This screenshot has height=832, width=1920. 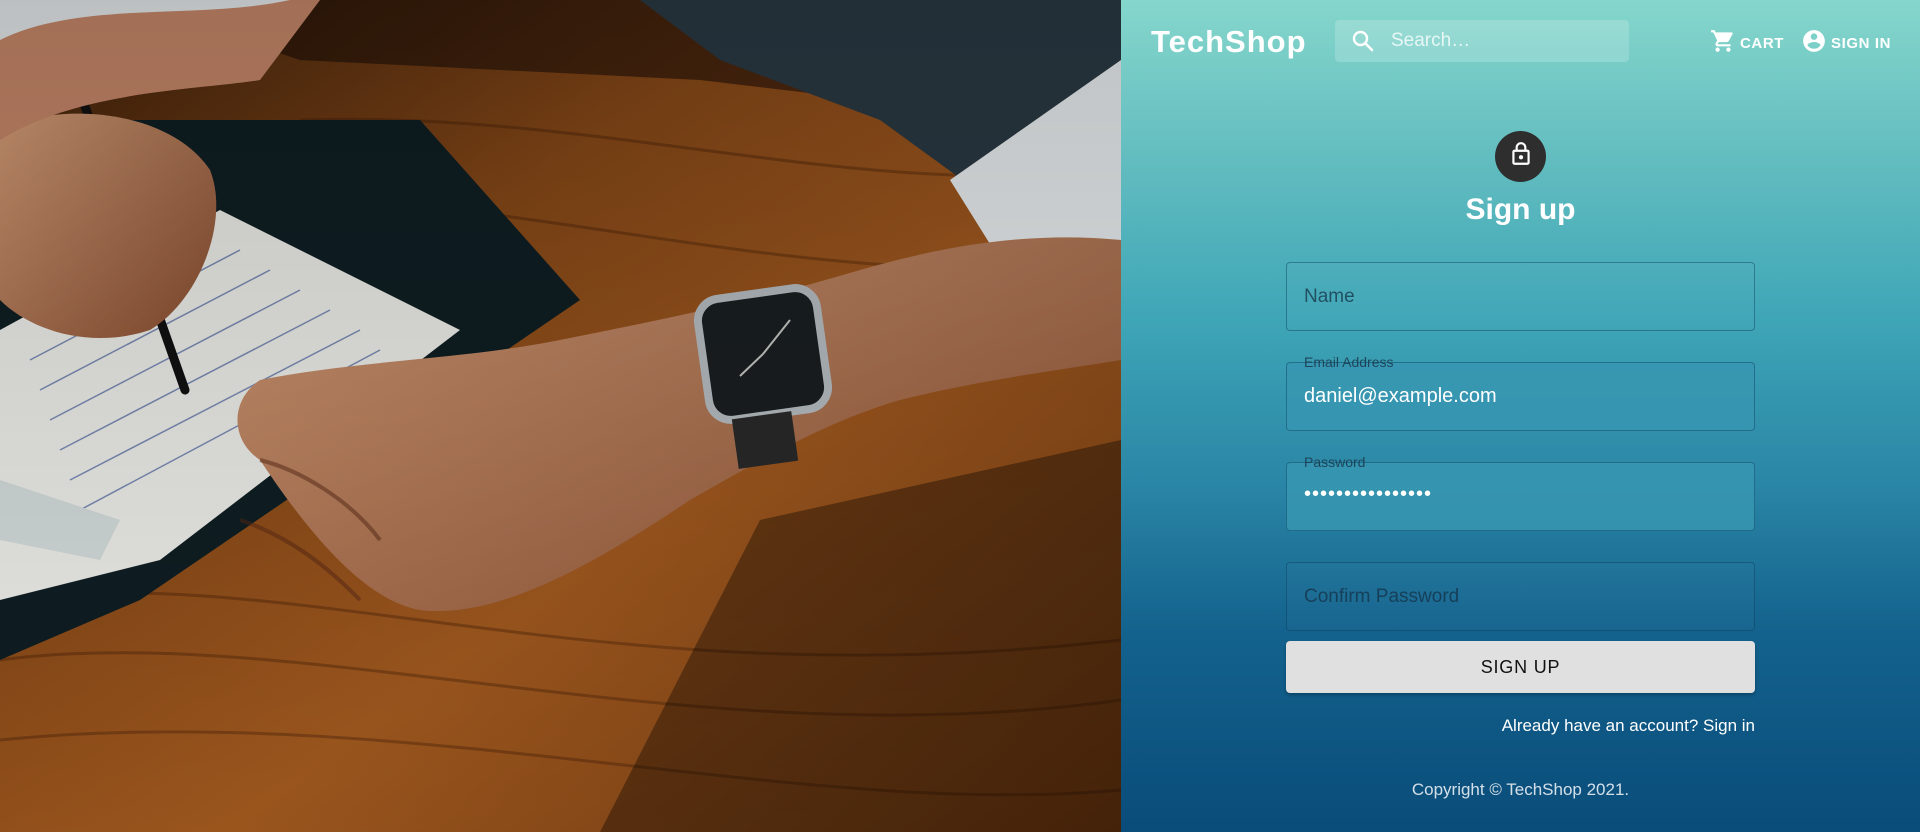 What do you see at coordinates (1349, 362) in the screenshot?
I see `email-label: Email Address` at bounding box center [1349, 362].